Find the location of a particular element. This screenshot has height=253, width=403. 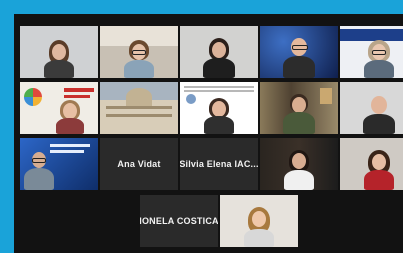

participant-tile-ana-vidat: Ana Vidat is located at coordinates (139, 164).